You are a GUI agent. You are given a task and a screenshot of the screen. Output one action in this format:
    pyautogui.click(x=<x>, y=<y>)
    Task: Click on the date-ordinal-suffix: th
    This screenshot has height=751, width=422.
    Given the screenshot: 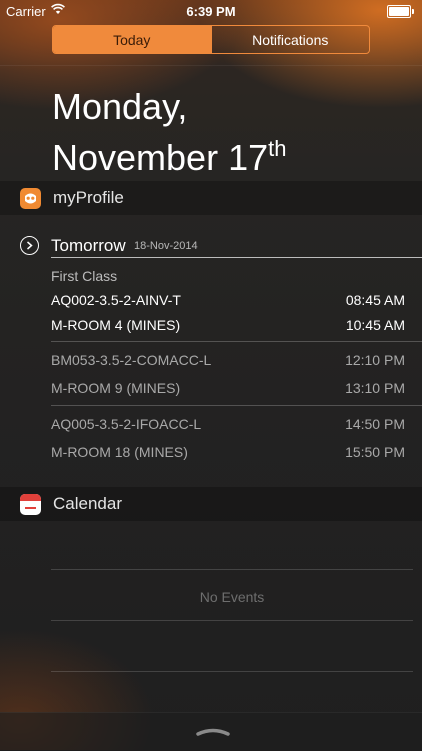 What is the action you would take?
    pyautogui.click(x=277, y=148)
    